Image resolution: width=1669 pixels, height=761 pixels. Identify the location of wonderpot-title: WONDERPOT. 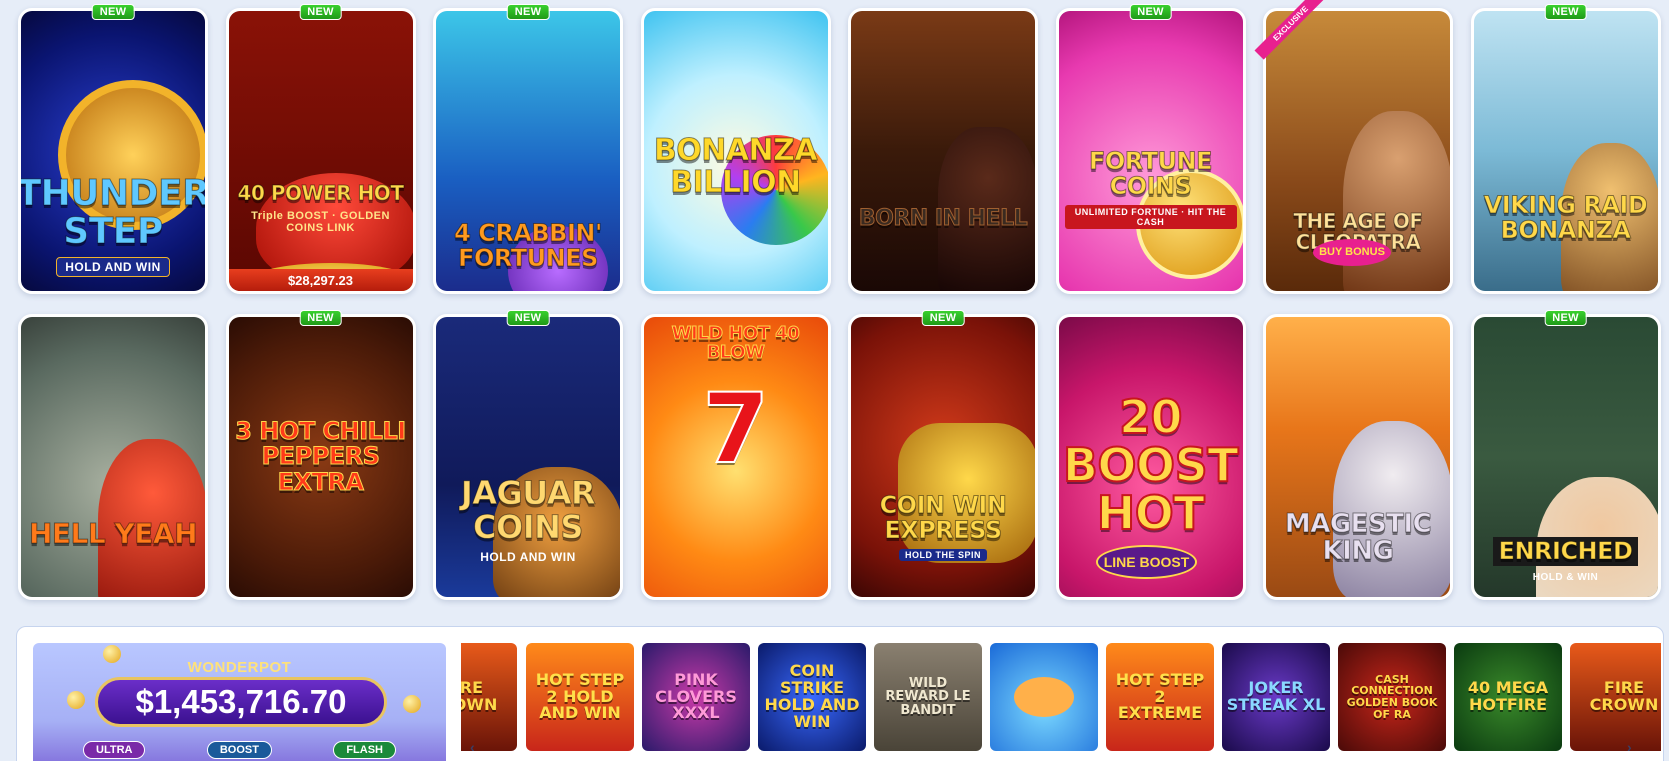
(239, 667).